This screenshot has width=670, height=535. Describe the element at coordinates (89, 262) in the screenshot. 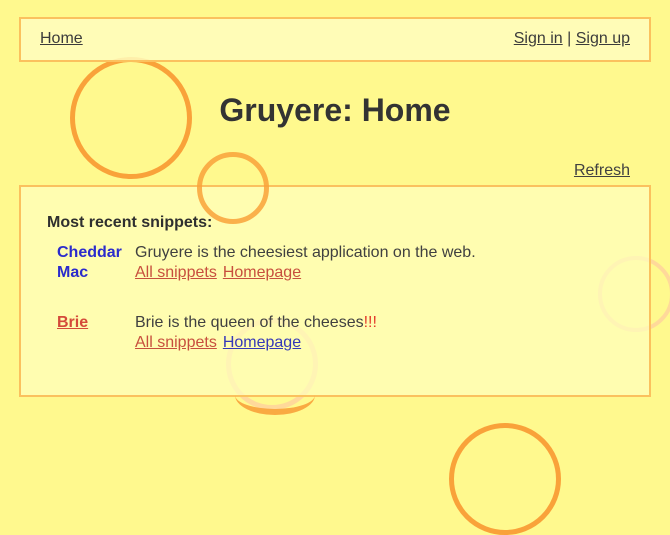

I see `snippet-author: Cheddar Mac` at that location.